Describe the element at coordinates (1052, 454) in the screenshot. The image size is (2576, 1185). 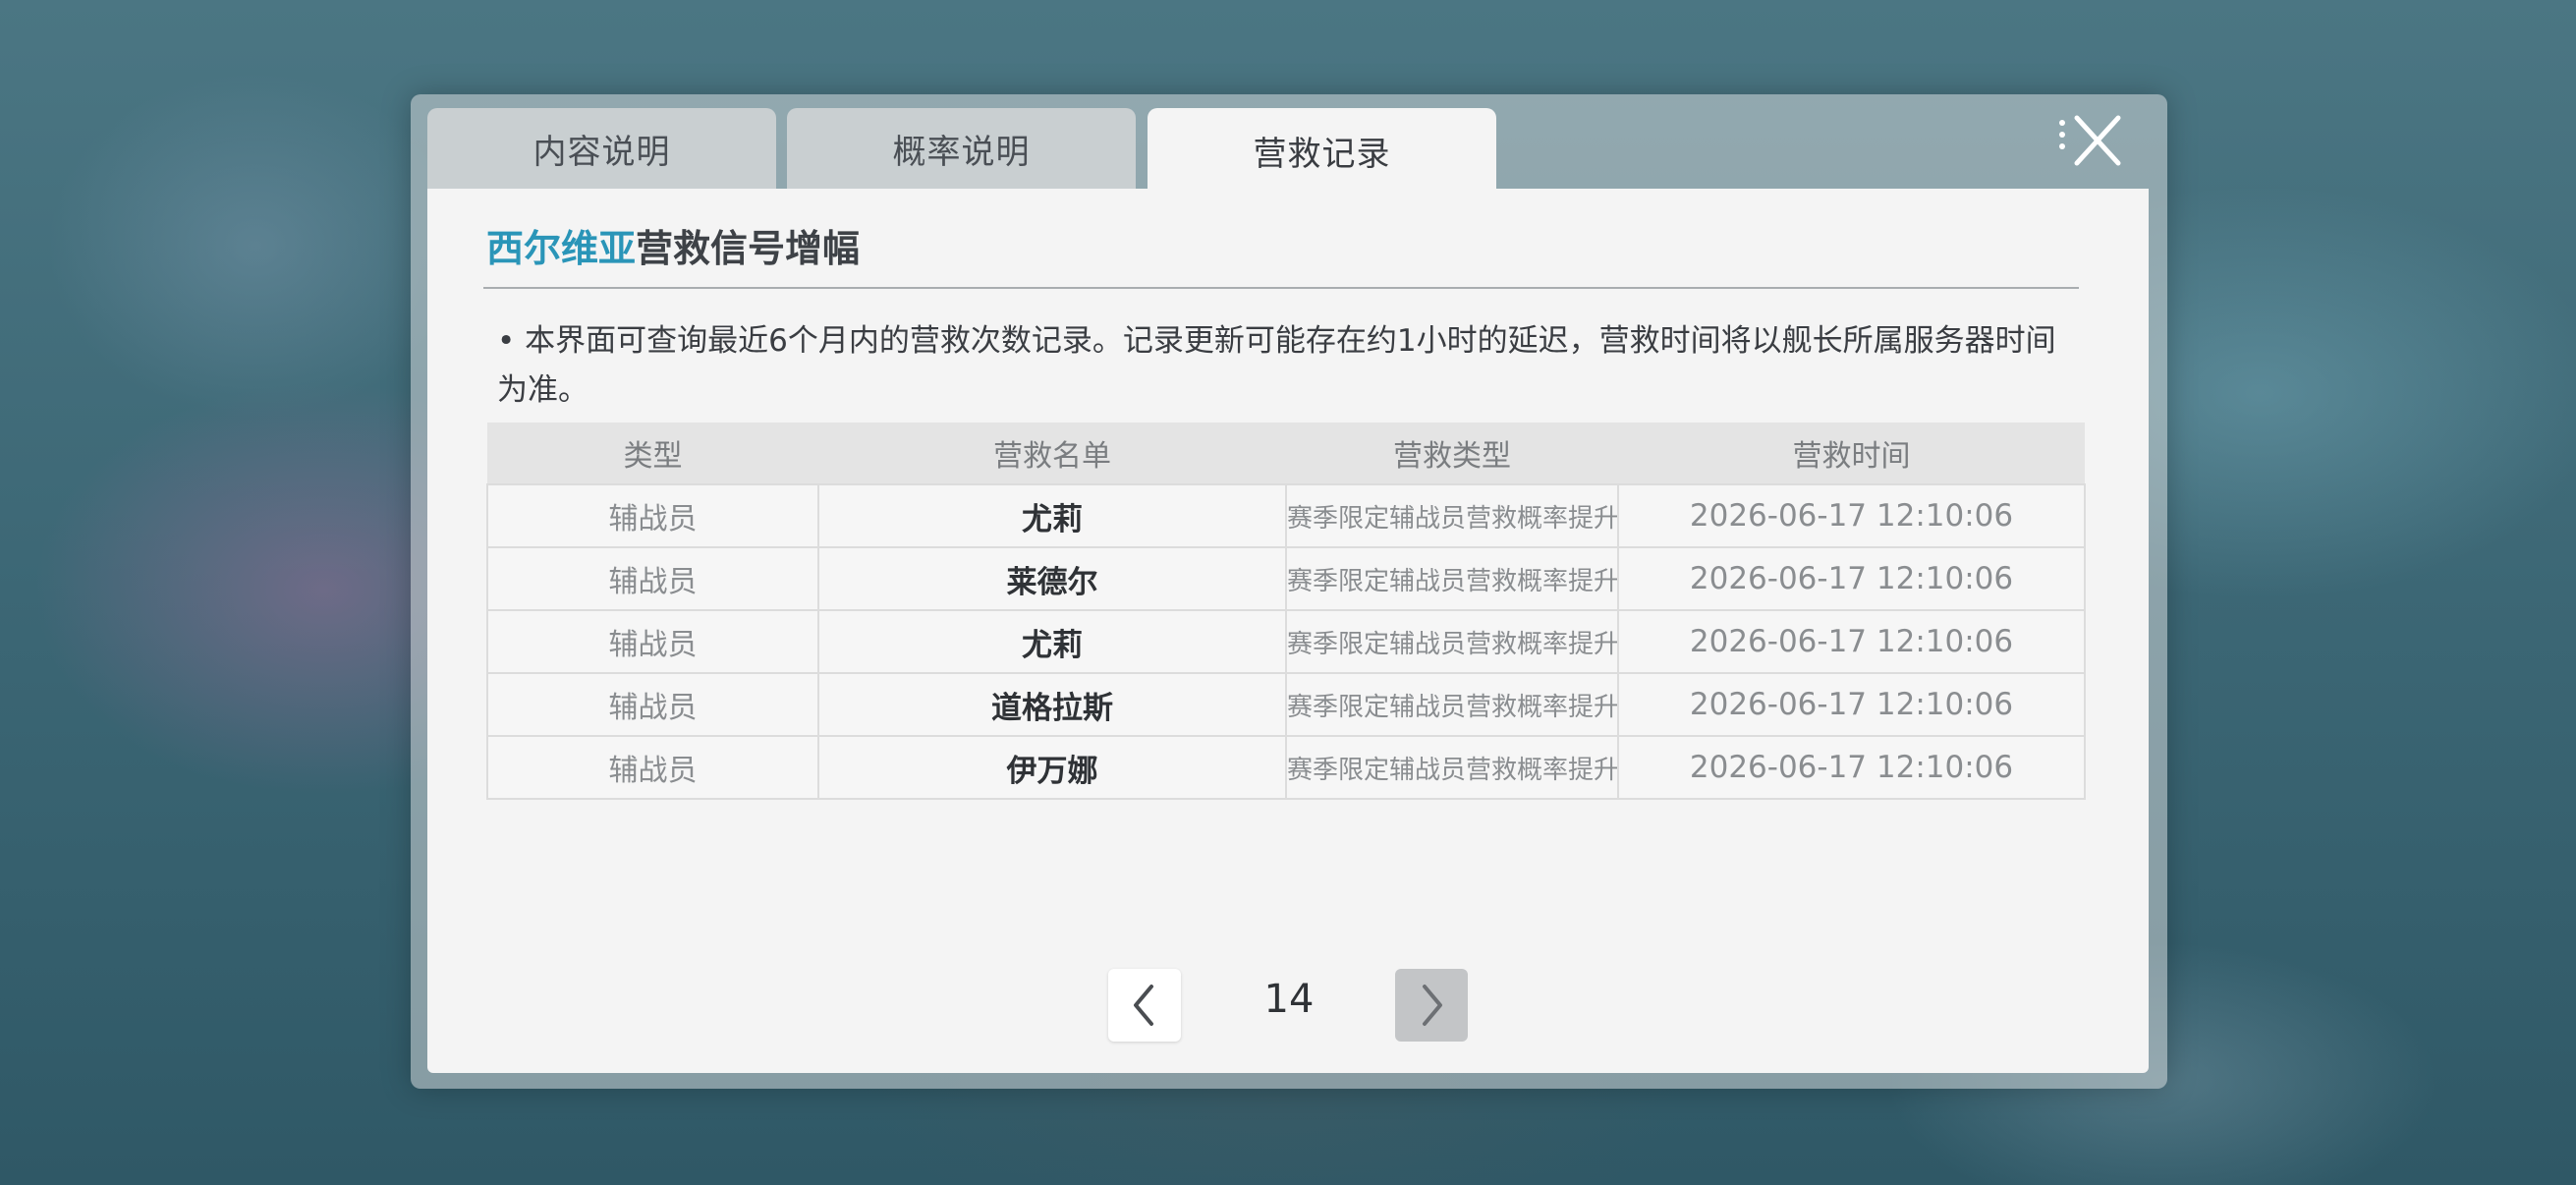
I see `header-rescue-list: 营救名单` at that location.